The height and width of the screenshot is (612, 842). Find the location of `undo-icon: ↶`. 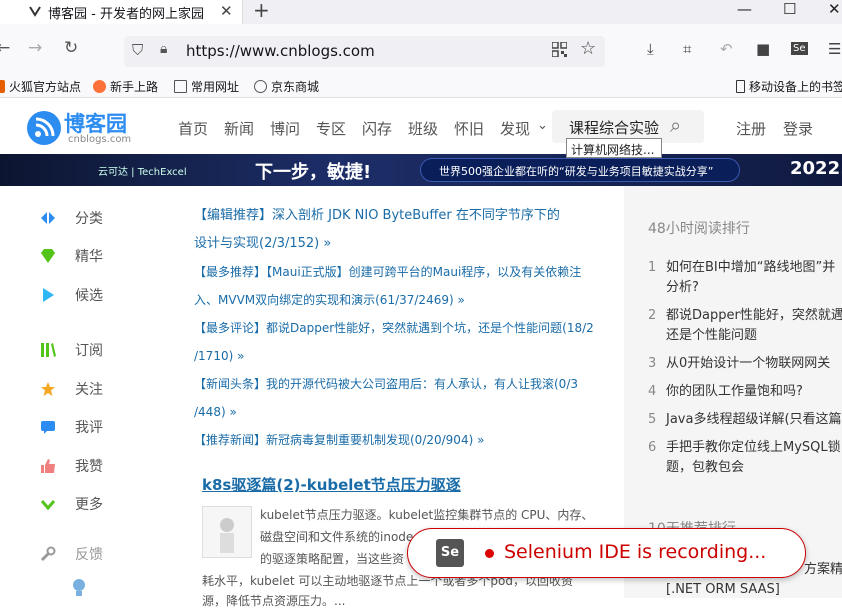

undo-icon: ↶ is located at coordinates (726, 49).